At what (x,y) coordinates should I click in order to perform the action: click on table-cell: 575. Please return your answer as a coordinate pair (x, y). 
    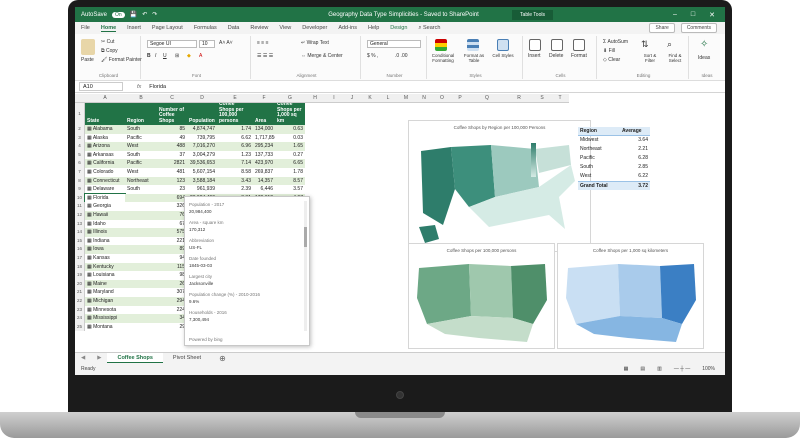
    Looking at the image, I should click on (172, 232).